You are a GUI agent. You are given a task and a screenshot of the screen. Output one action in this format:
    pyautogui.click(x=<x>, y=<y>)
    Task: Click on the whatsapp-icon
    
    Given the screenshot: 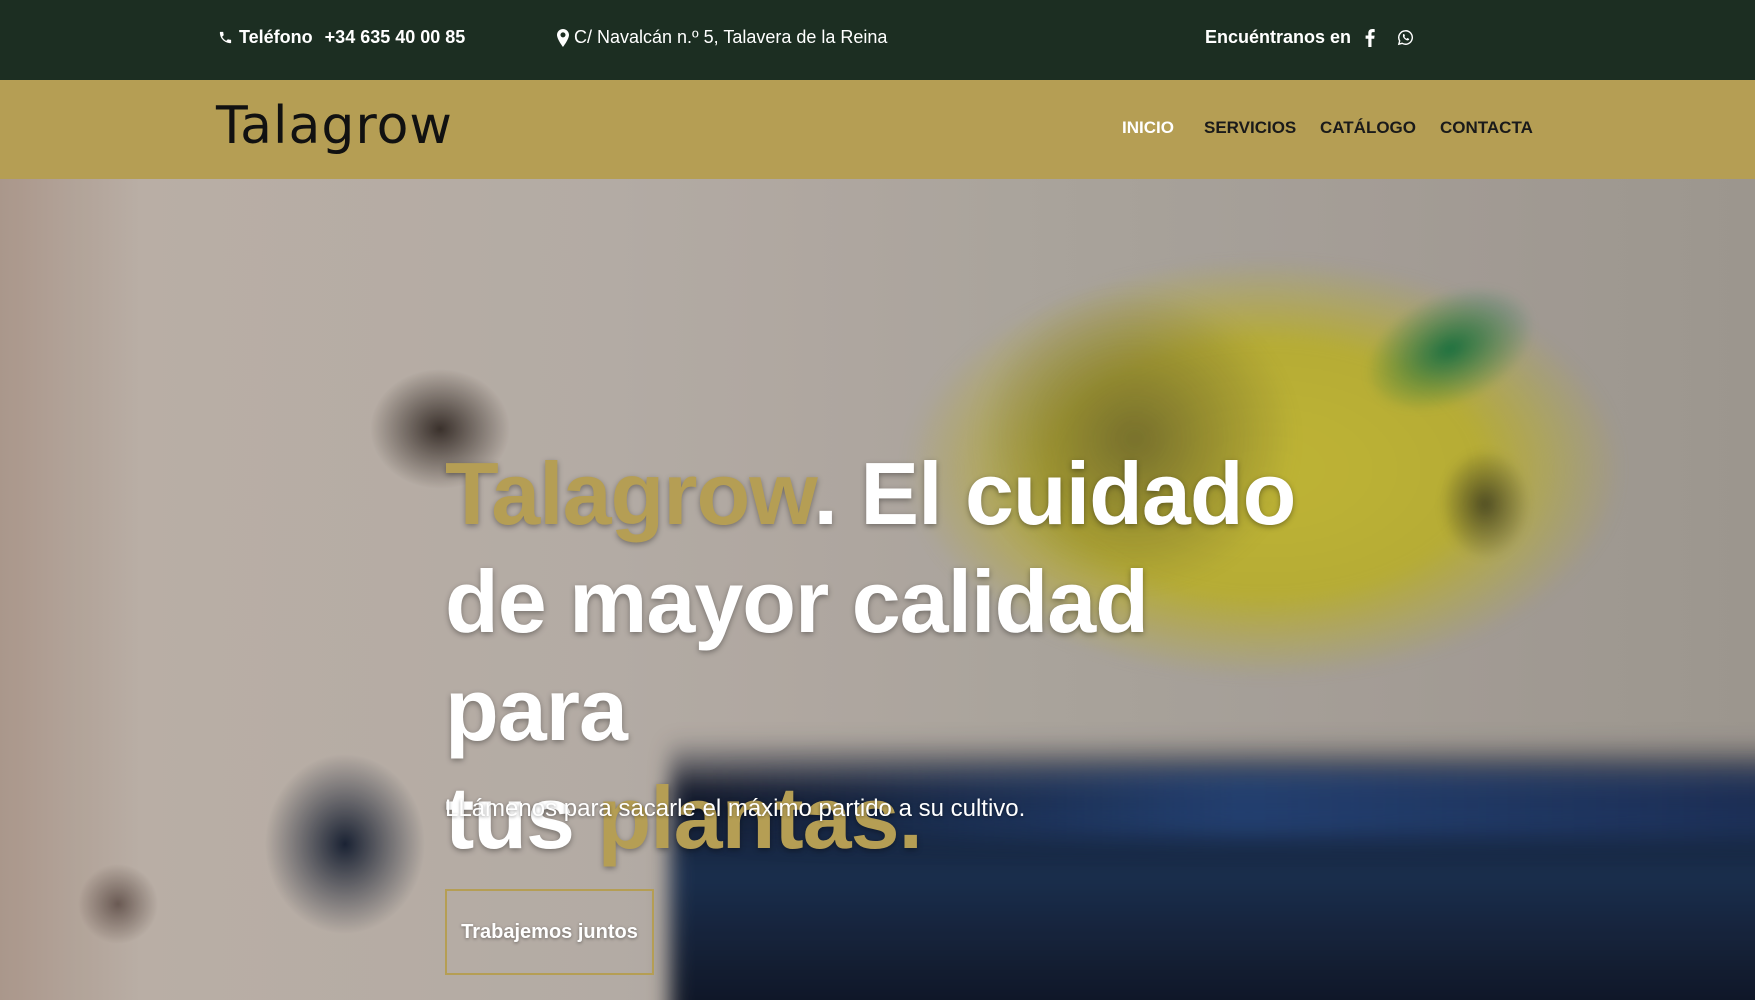 What is the action you would take?
    pyautogui.click(x=1405, y=37)
    